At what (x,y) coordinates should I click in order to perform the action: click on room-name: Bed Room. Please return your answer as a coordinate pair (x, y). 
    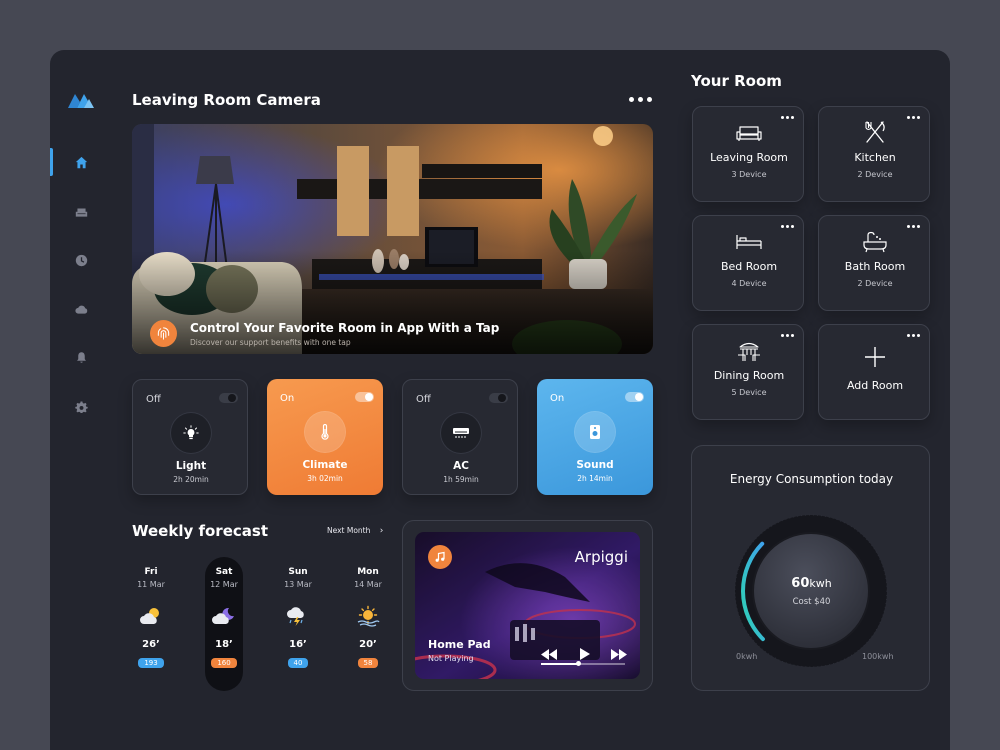
    Looking at the image, I should click on (749, 266).